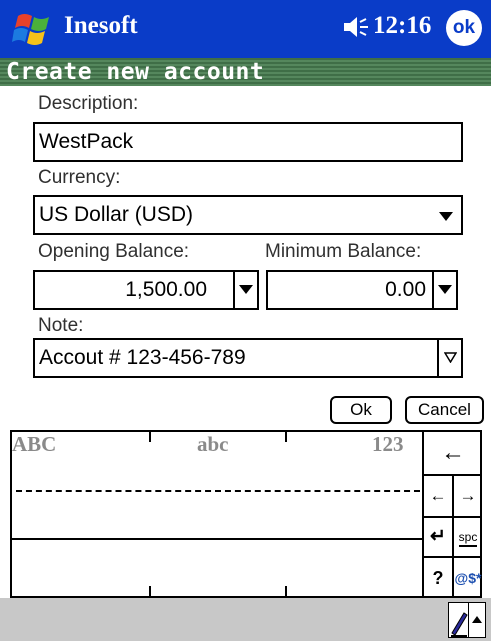  What do you see at coordinates (438, 578) in the screenshot?
I see `question-key: ?` at bounding box center [438, 578].